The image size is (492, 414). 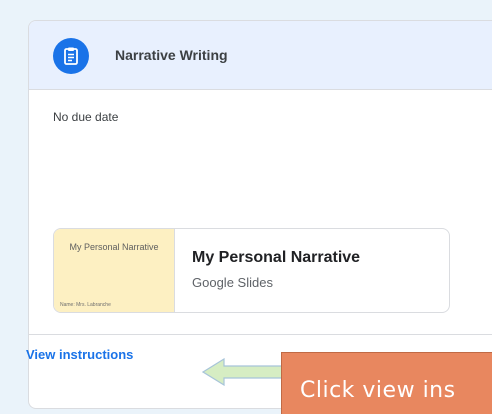 What do you see at coordinates (171, 55) in the screenshot?
I see `assignment-title: Narrative Writing` at bounding box center [171, 55].